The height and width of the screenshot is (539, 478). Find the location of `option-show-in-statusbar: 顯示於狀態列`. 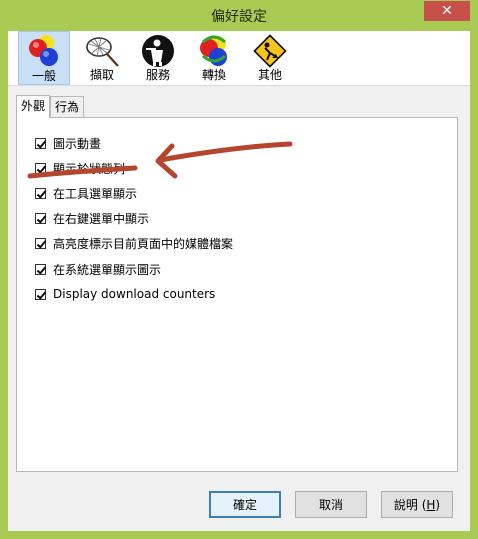

option-show-in-statusbar: 顯示於狀態列 is located at coordinates (80, 168).